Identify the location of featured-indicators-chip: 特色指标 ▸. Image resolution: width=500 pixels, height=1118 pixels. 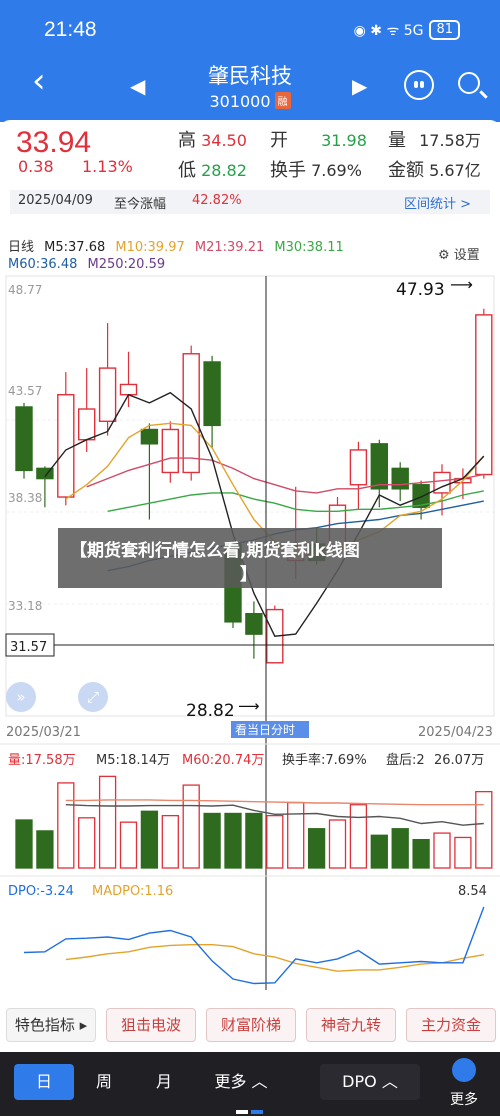
(51, 1025).